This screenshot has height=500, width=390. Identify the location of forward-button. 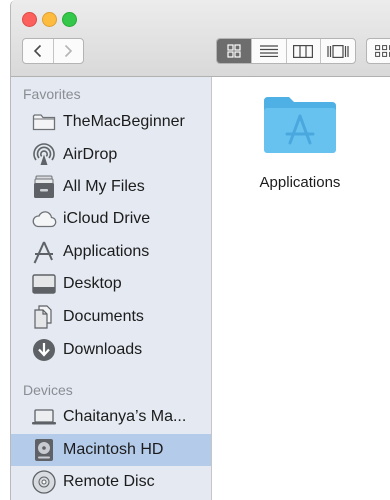
(68, 51).